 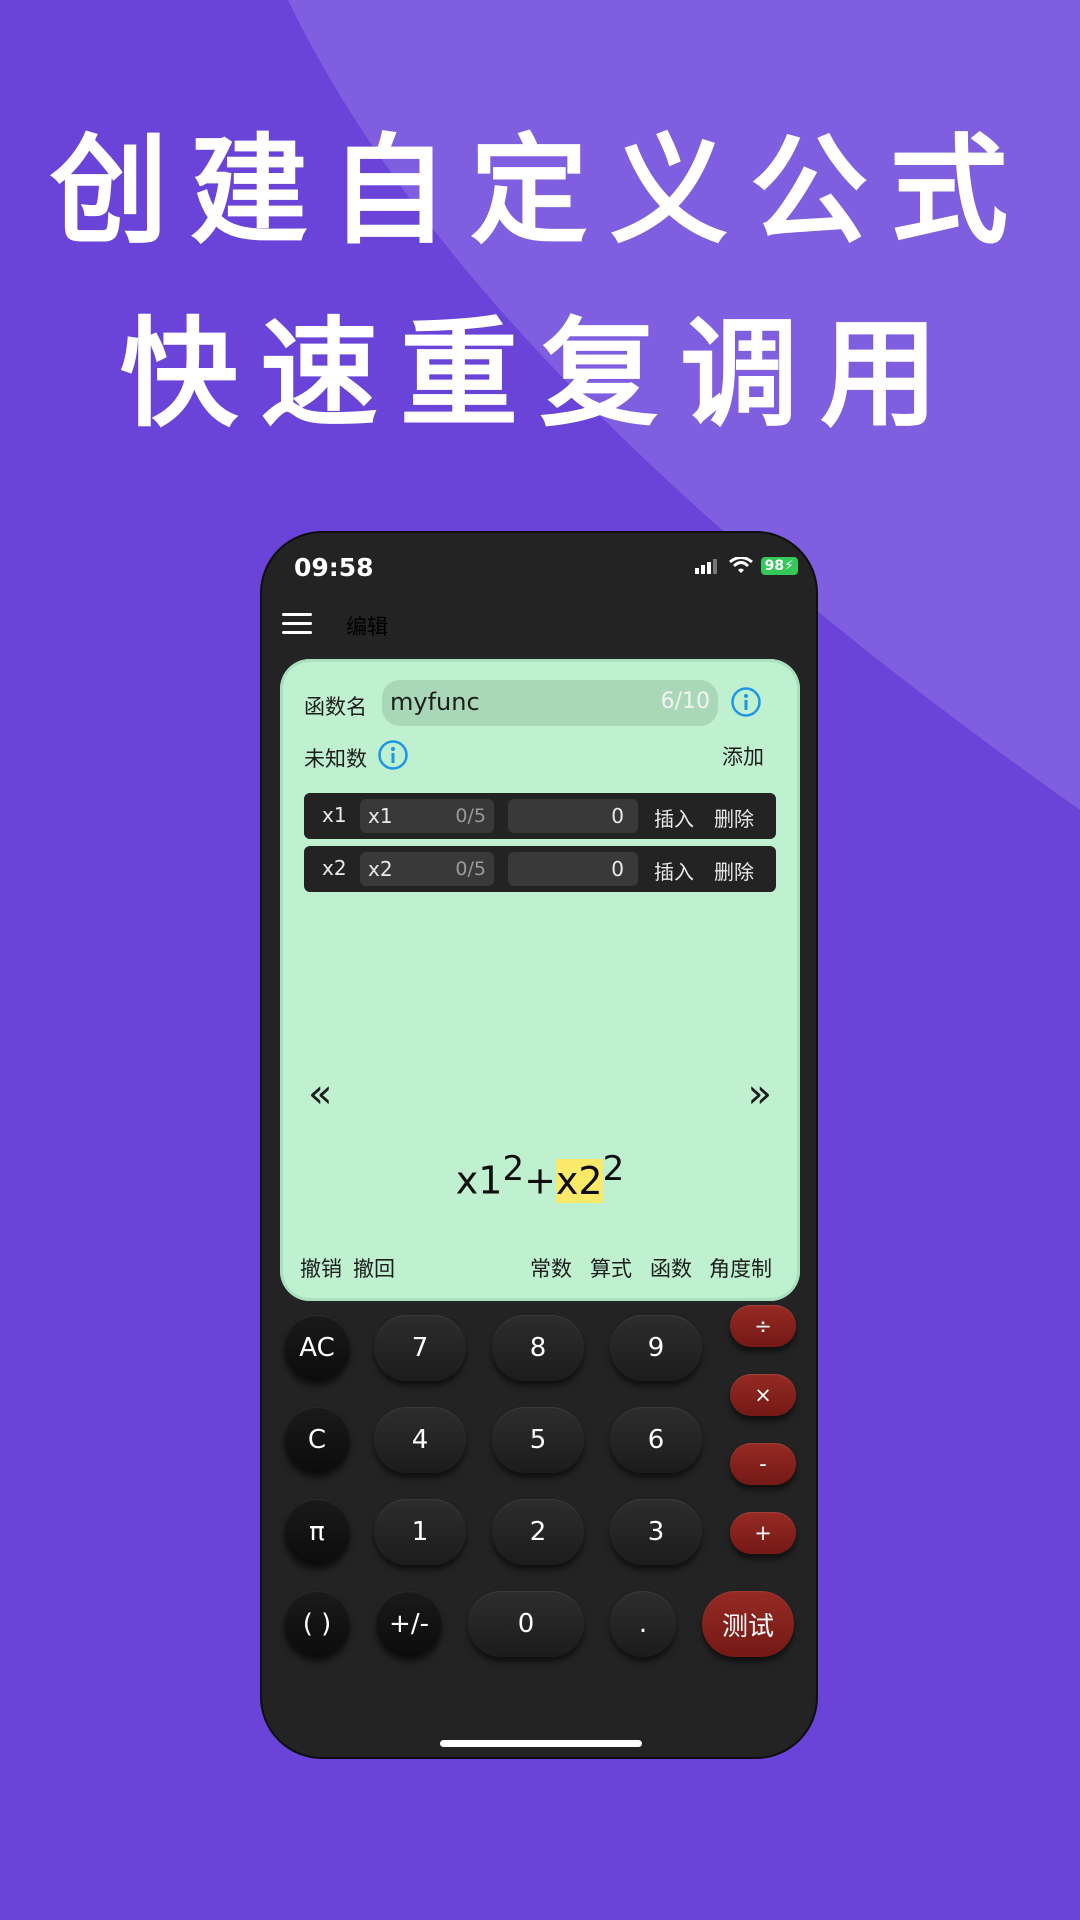 I want to click on key-ac: AC, so click(x=317, y=1348).